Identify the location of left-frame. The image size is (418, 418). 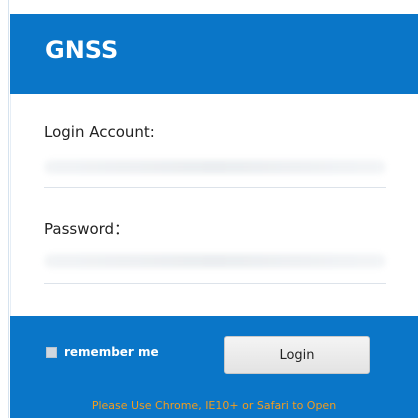
(4, 209).